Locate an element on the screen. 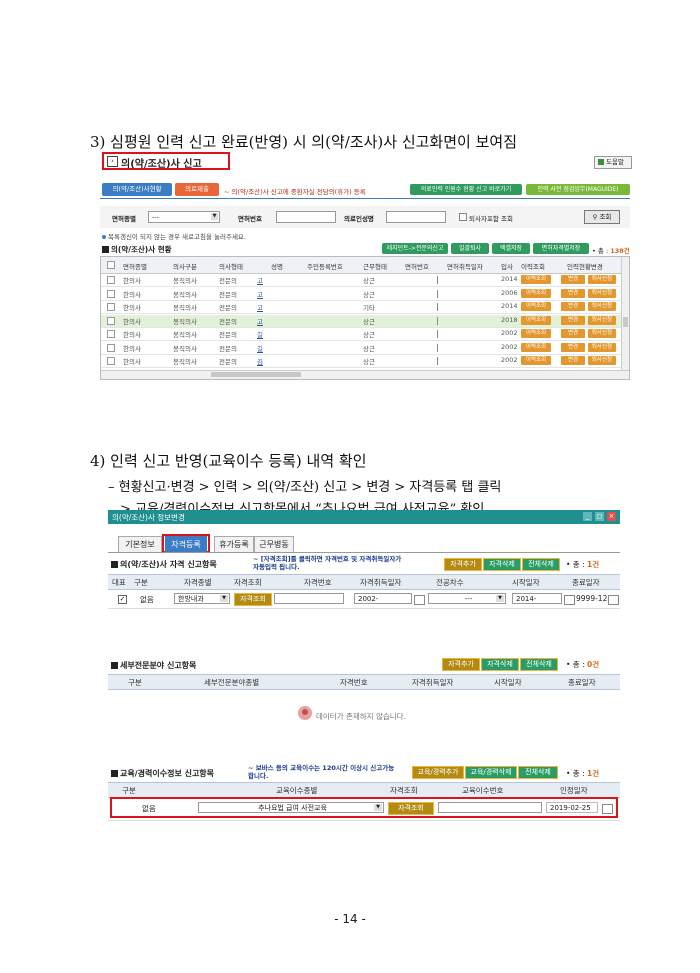  delete-qualification-button: 자격삭제 is located at coordinates (502, 564).